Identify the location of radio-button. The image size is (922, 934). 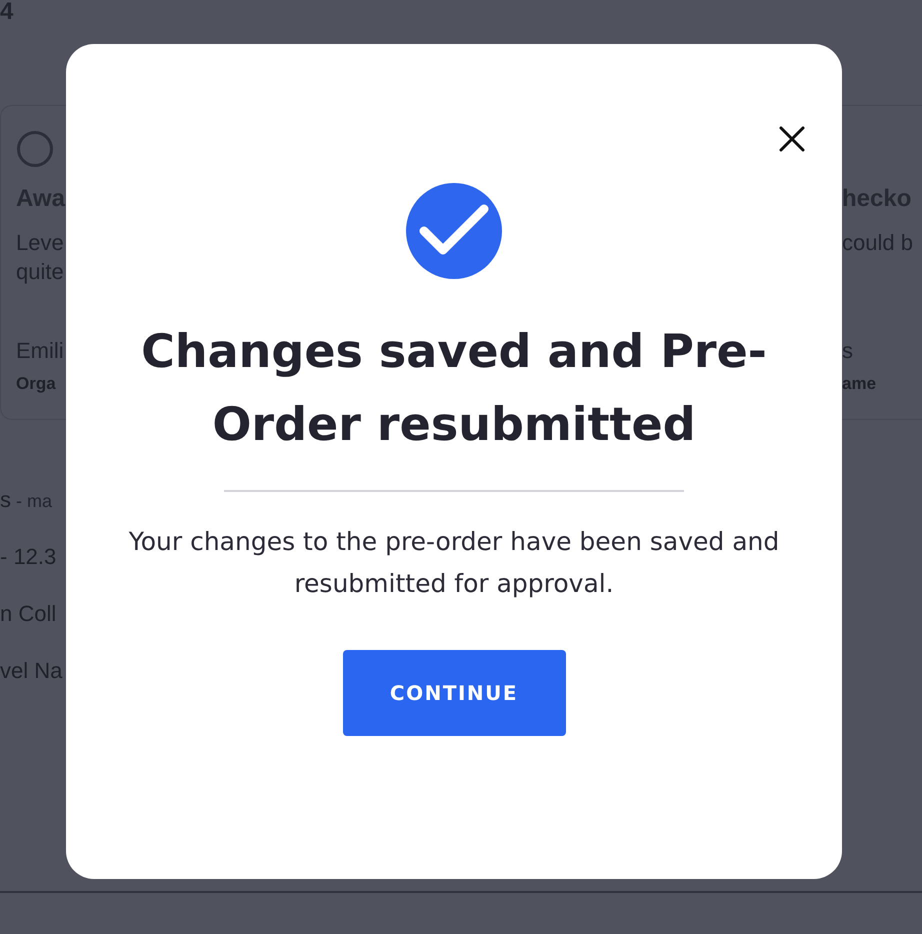
(35, 149).